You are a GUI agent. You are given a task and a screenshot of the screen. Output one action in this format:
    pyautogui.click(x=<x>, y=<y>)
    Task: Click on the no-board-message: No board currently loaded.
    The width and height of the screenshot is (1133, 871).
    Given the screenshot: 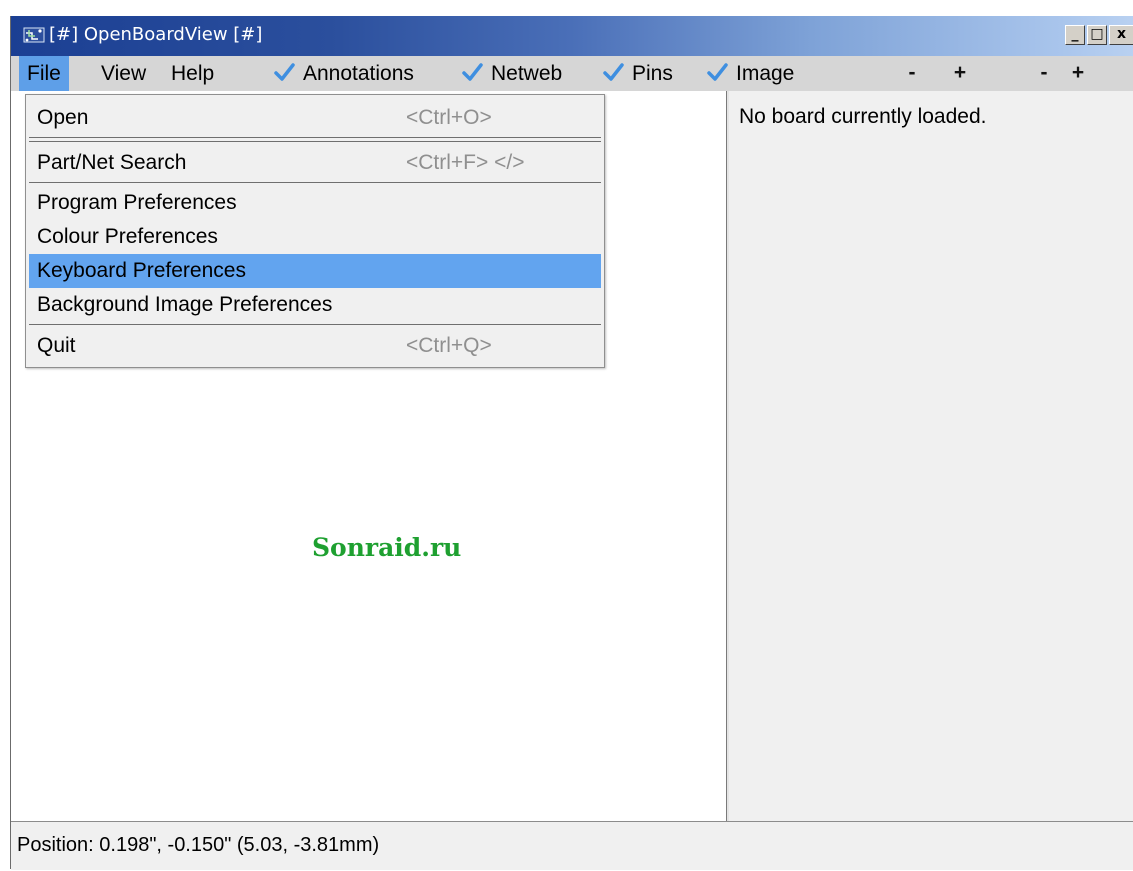 What is the action you would take?
    pyautogui.click(x=863, y=116)
    